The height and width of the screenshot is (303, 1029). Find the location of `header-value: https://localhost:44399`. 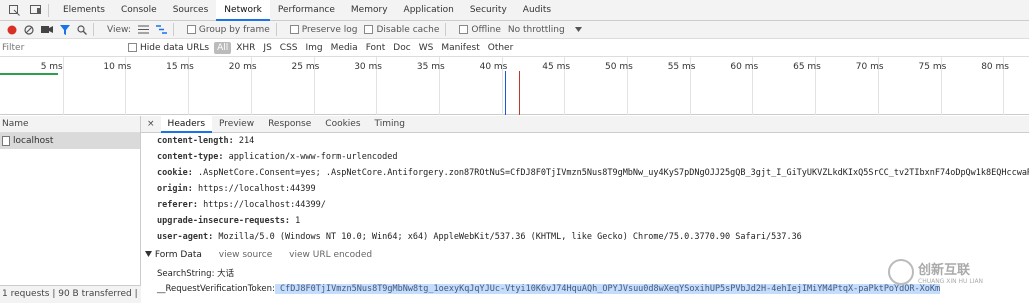

header-value: https://localhost:44399 is located at coordinates (254, 189).